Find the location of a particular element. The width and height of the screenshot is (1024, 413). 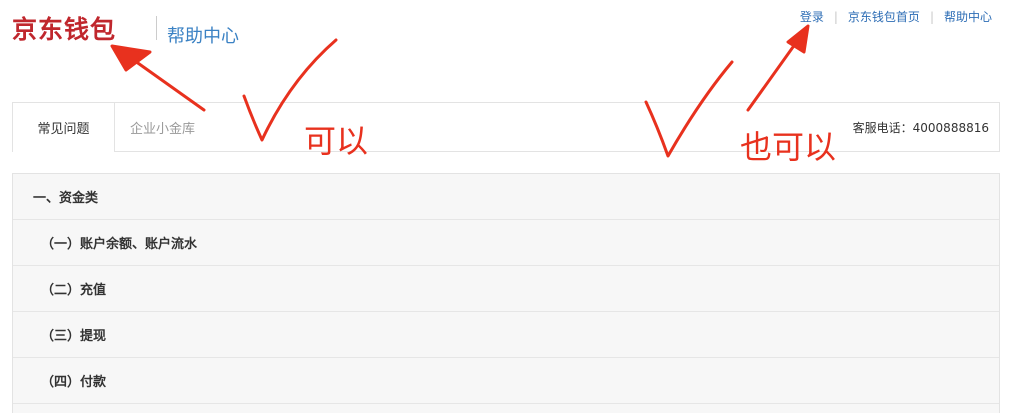

tabs-bar: 常见问题 企业小金库 客服电话：4000888816 is located at coordinates (506, 127).